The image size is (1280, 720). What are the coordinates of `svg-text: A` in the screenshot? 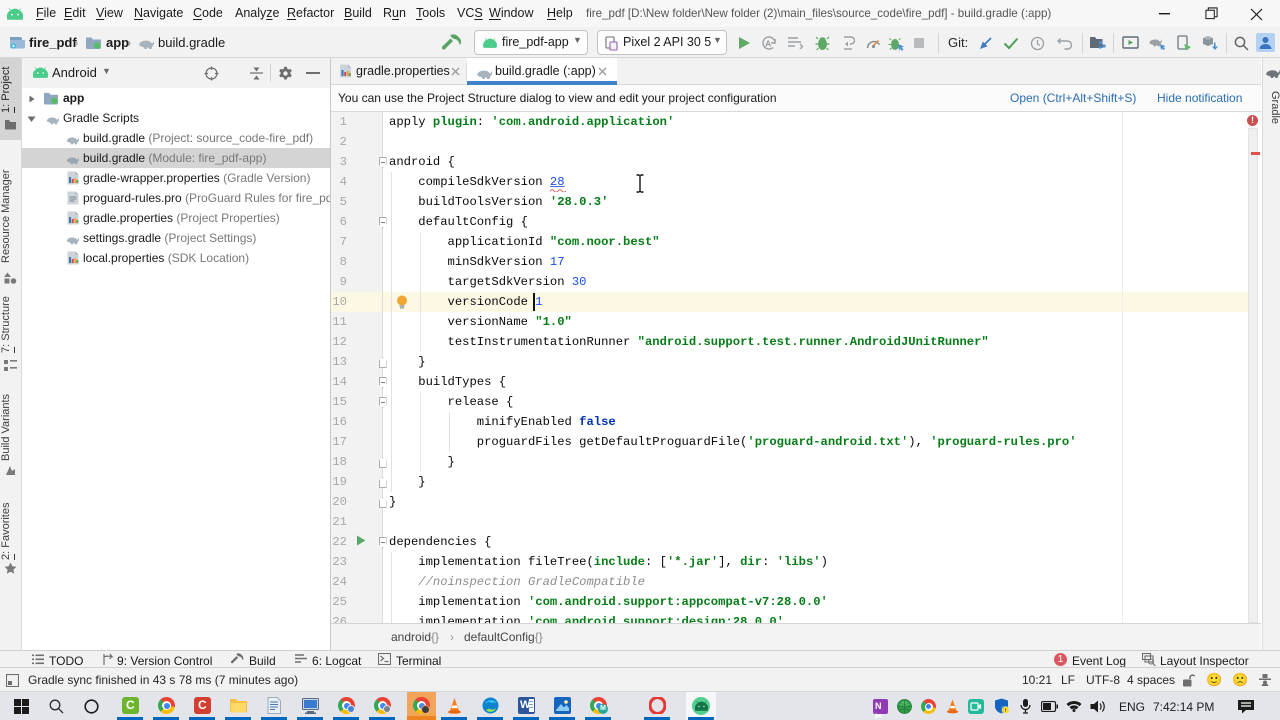 It's located at (769, 44).